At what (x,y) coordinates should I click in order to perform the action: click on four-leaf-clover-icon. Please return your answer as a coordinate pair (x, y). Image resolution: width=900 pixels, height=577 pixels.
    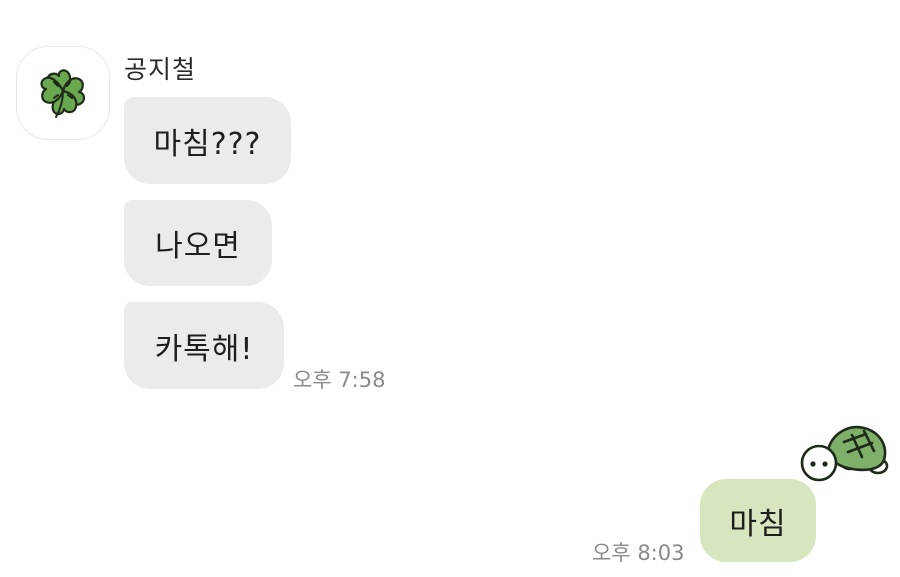
    Looking at the image, I should click on (63, 93).